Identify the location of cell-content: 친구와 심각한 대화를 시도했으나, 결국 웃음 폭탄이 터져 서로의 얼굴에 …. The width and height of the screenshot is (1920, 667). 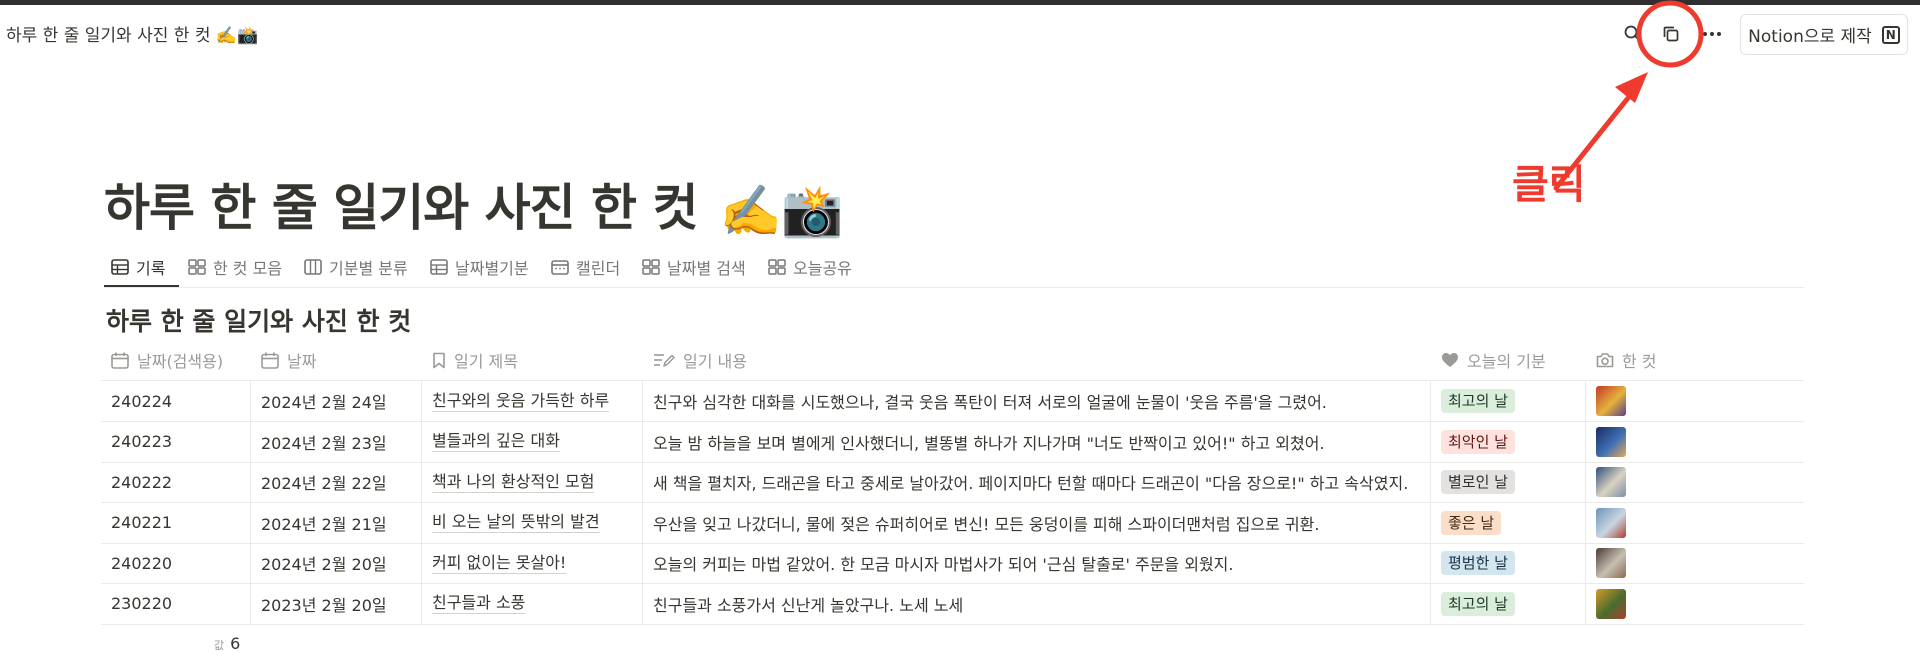
(1037, 401).